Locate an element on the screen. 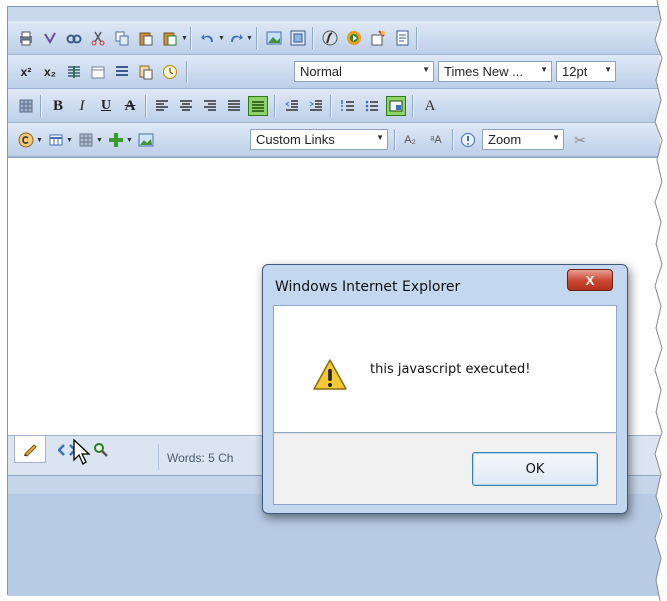  close-button: X is located at coordinates (590, 280).